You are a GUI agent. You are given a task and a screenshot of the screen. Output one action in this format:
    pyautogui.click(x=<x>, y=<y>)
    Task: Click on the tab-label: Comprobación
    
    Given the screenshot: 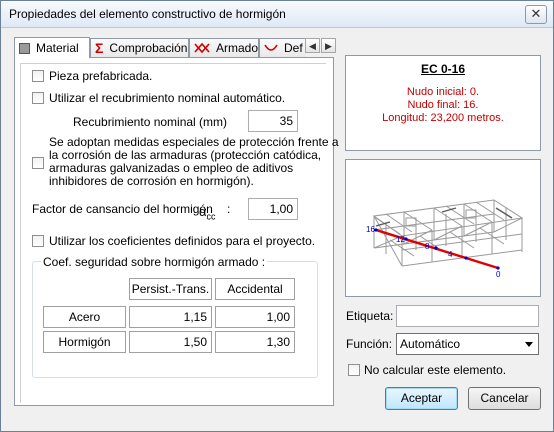 What is the action you would take?
    pyautogui.click(x=148, y=48)
    